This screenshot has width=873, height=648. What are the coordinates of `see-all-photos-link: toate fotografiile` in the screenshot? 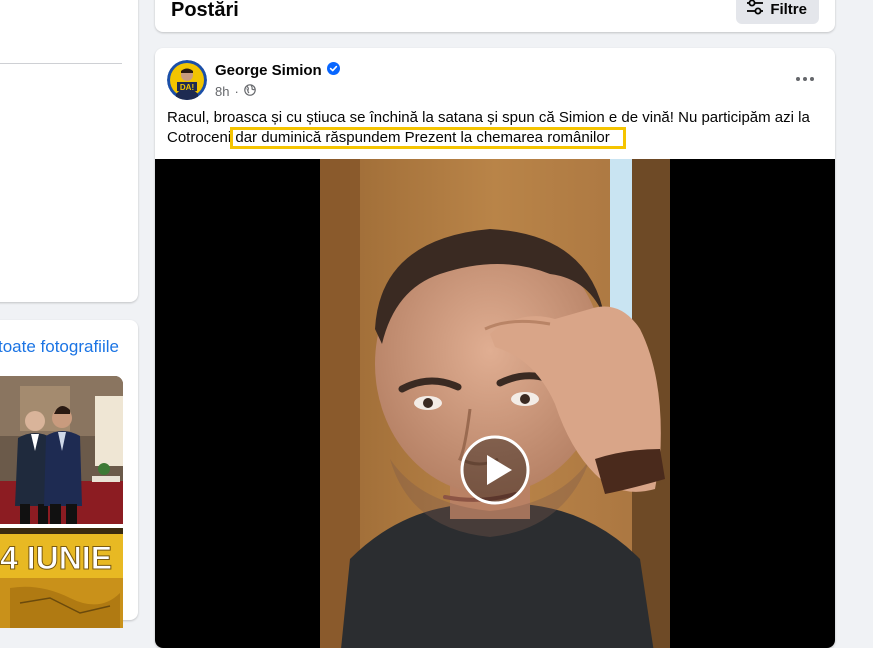 It's located at (59, 347).